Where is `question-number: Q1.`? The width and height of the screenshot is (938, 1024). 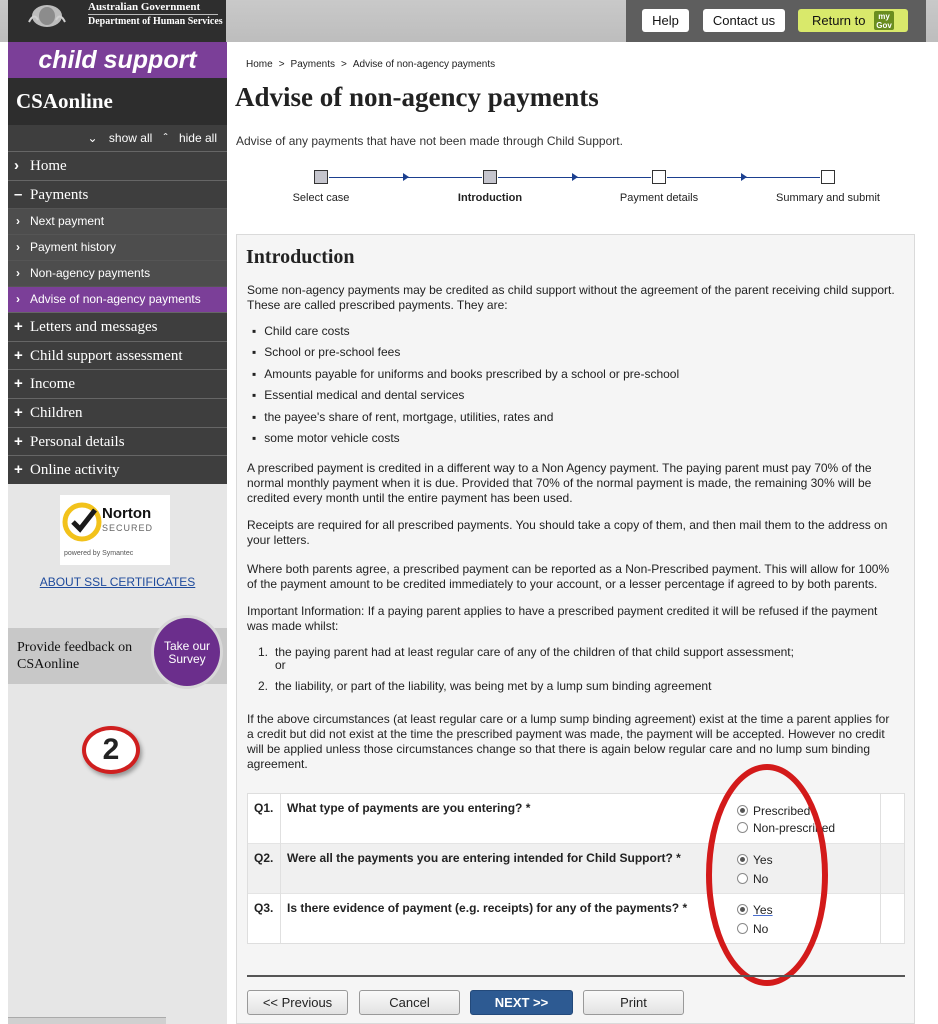 question-number: Q1. is located at coordinates (264, 808).